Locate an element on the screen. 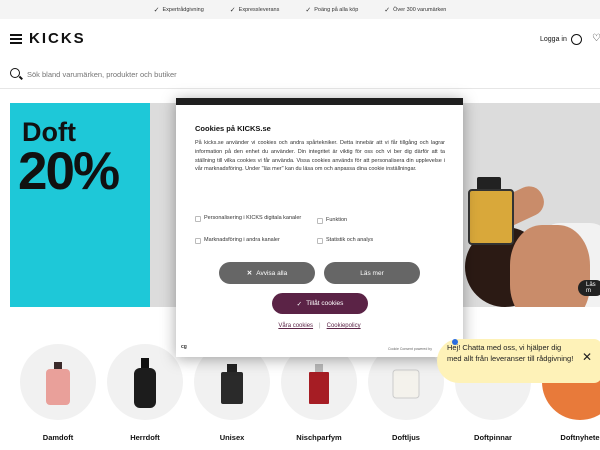 The image size is (600, 450). search-bar is located at coordinates (300, 74).